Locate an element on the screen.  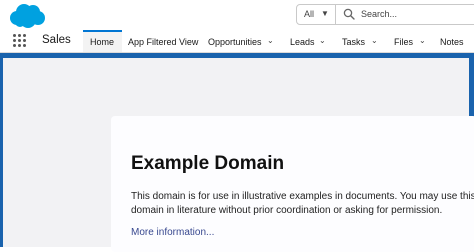
search-scope-dropdown: All ▼ is located at coordinates (316, 14).